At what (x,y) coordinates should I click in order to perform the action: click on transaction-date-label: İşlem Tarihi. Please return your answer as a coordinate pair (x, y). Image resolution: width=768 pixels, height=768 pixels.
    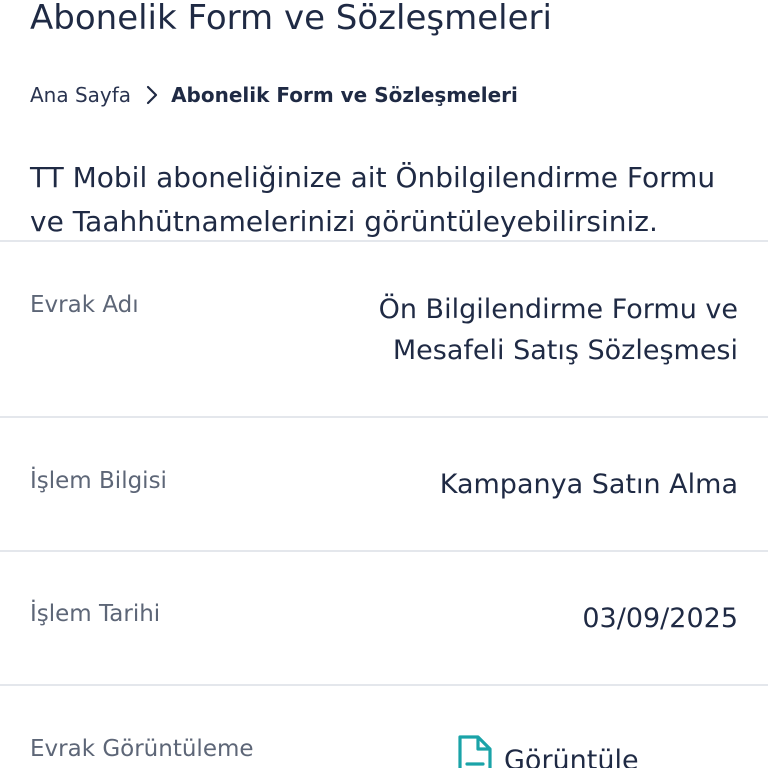
    Looking at the image, I should click on (95, 614).